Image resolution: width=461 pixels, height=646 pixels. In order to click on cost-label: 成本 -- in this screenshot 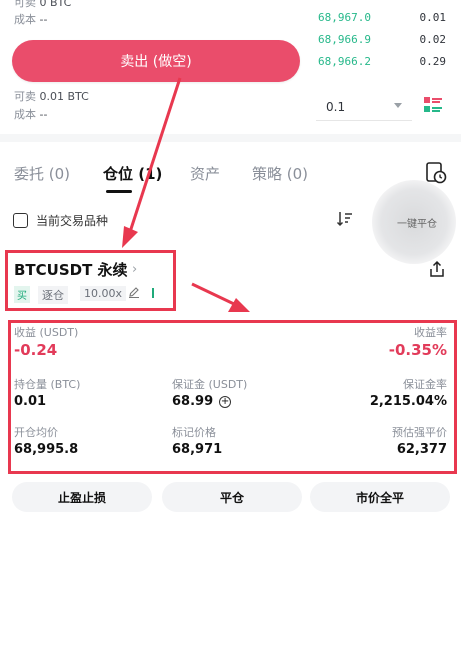, I will do `click(31, 19)`.